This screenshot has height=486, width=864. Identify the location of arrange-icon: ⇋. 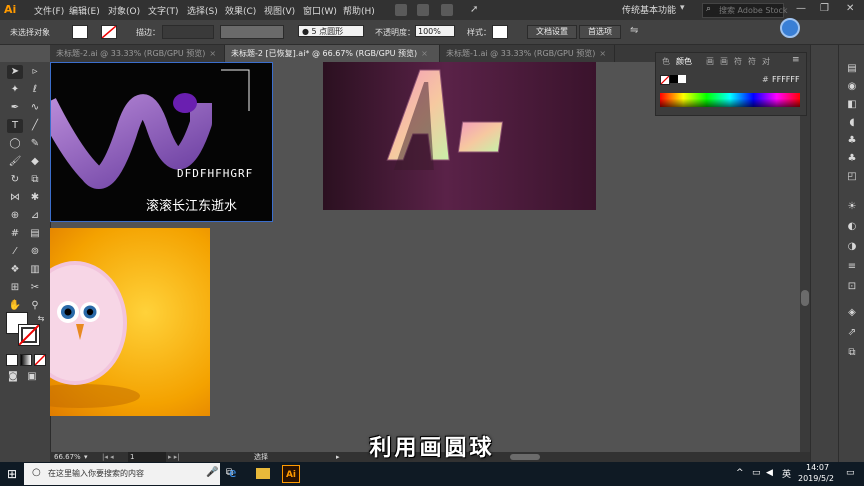
(634, 30).